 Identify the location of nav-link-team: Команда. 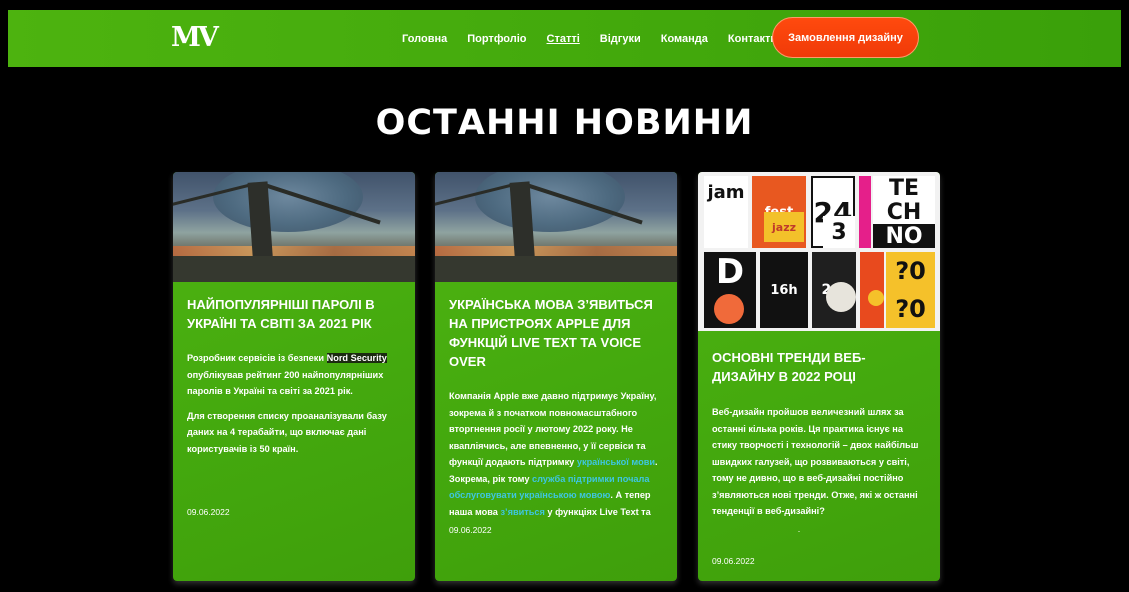
(684, 39).